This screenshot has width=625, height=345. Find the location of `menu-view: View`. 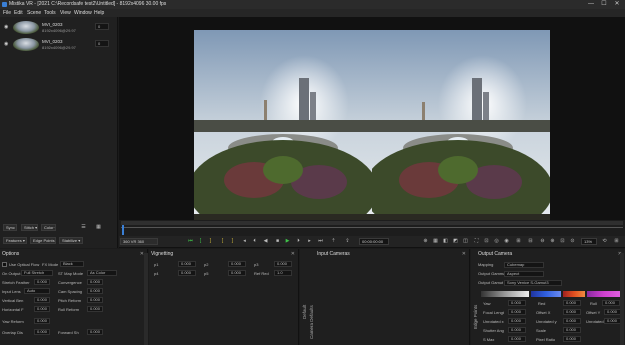

menu-view: View is located at coordinates (65, 13).